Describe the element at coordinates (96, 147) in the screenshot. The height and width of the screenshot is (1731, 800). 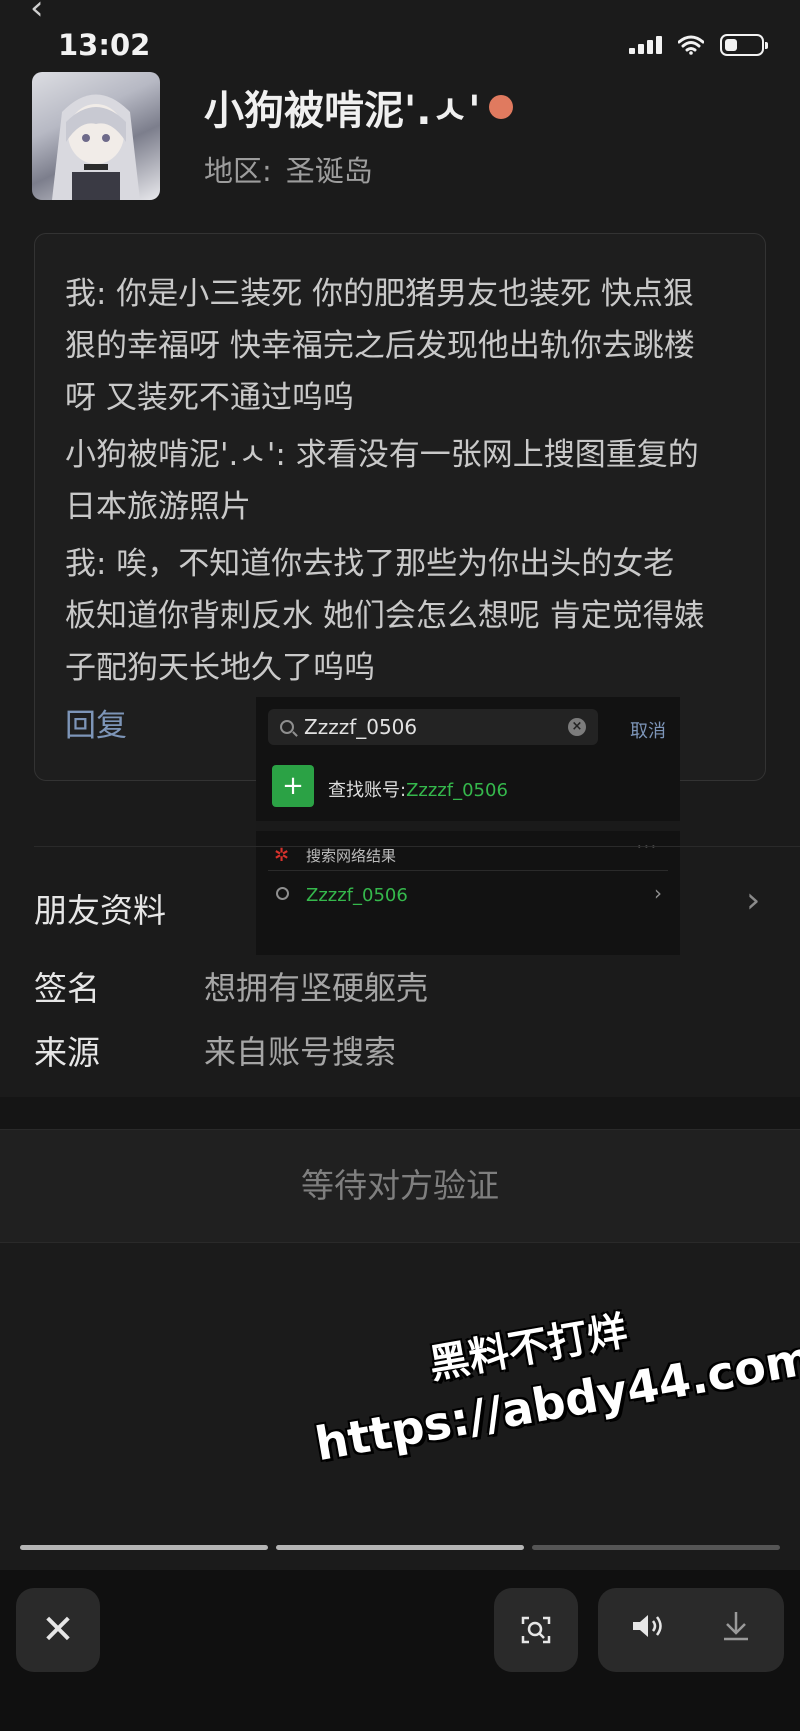
I see `avatar-illustration` at that location.